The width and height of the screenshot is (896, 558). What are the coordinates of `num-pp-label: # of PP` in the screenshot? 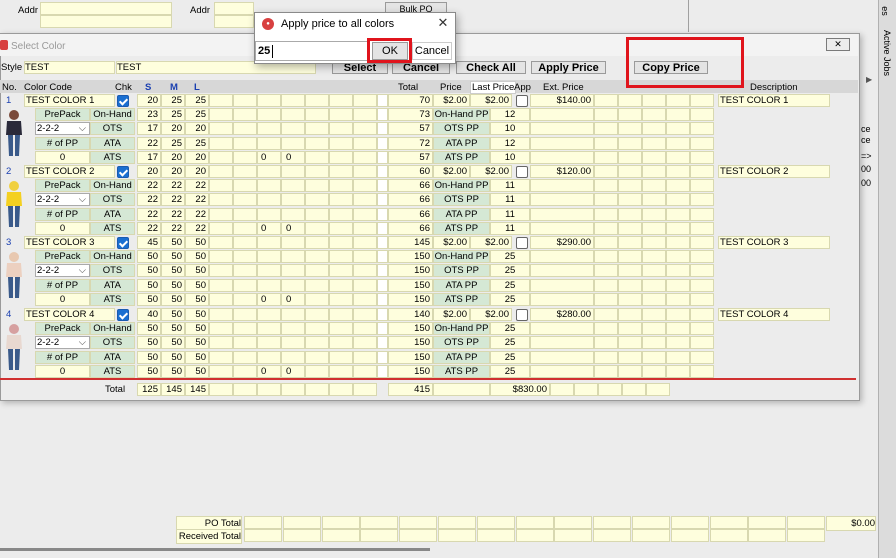 It's located at (62, 143).